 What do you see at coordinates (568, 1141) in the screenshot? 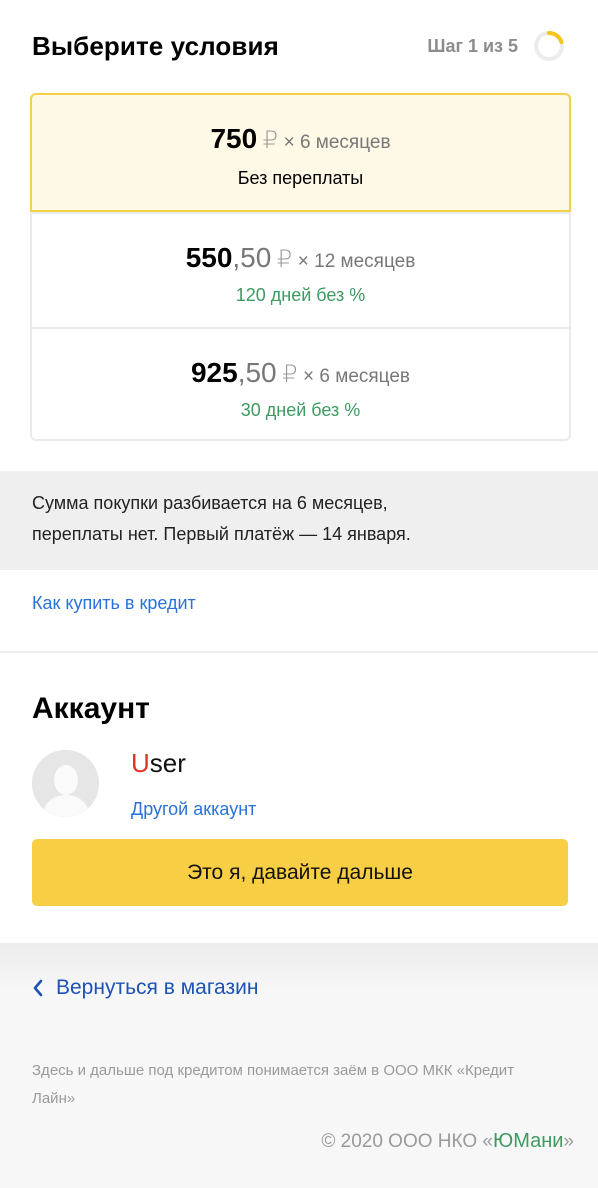
I see `copyright-suffix: »` at bounding box center [568, 1141].